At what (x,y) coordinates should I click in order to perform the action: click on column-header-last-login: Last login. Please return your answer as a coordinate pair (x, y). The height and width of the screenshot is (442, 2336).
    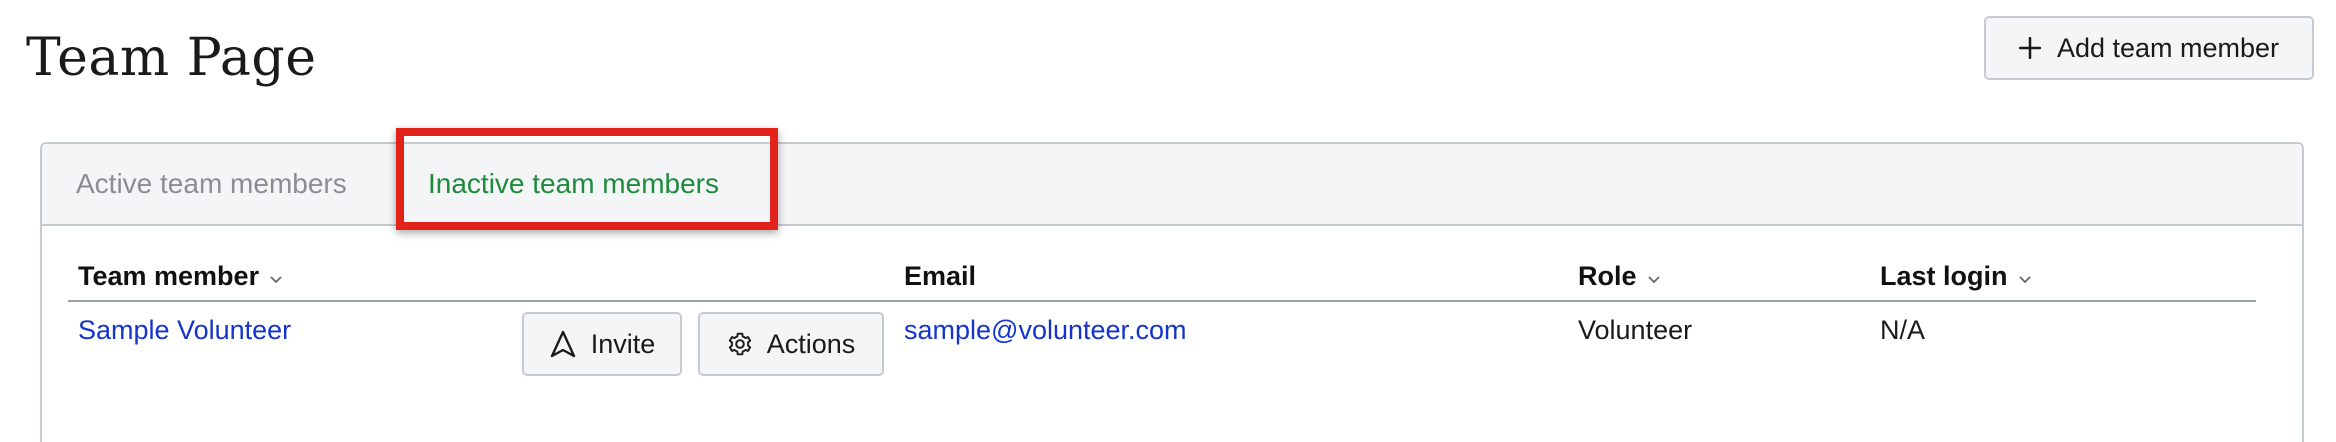
    Looking at the image, I should click on (1956, 276).